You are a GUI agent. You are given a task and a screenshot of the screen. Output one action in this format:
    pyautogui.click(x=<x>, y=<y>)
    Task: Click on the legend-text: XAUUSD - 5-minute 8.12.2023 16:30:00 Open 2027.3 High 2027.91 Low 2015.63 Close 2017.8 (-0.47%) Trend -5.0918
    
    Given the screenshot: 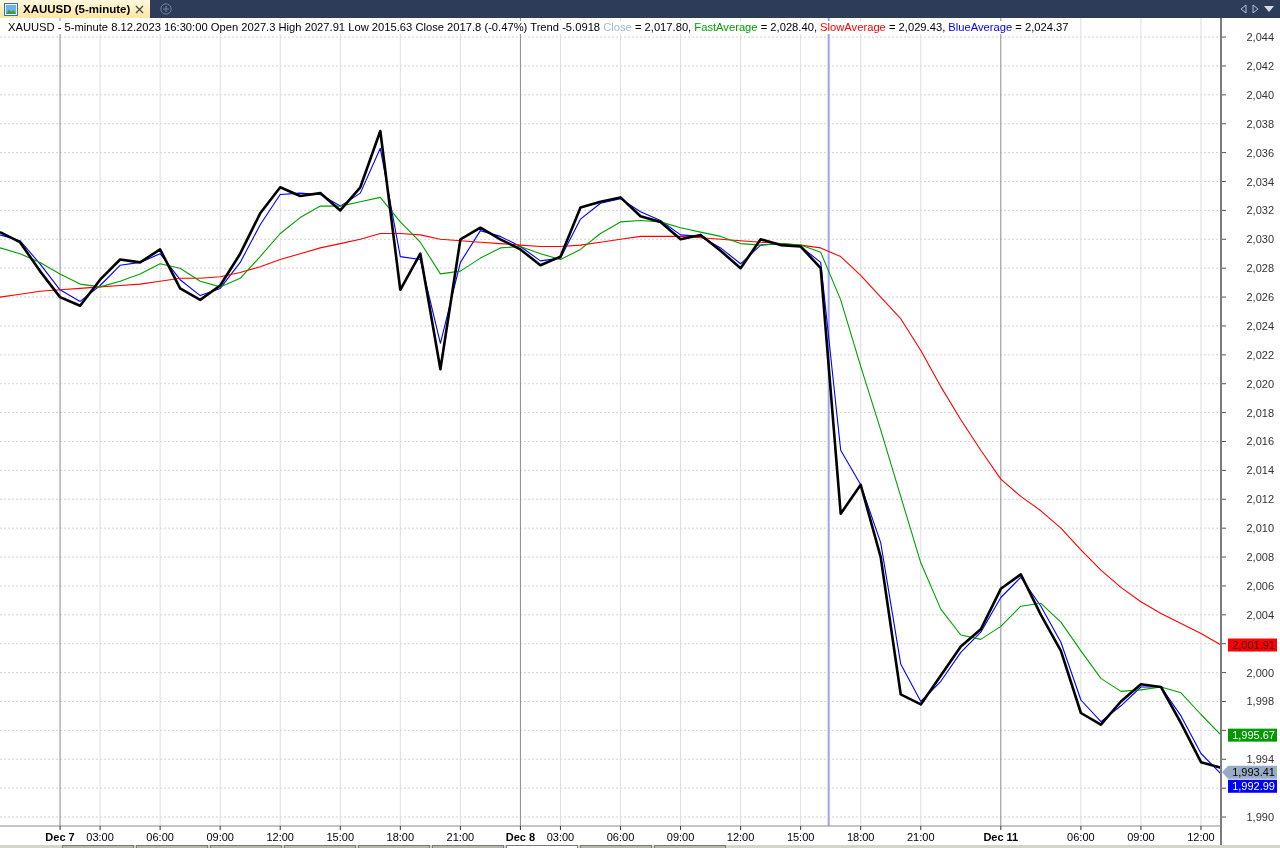 What is the action you would take?
    pyautogui.click(x=304, y=27)
    